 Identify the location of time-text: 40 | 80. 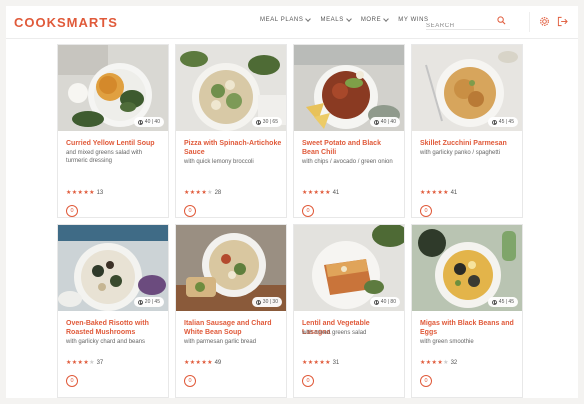
(388, 302).